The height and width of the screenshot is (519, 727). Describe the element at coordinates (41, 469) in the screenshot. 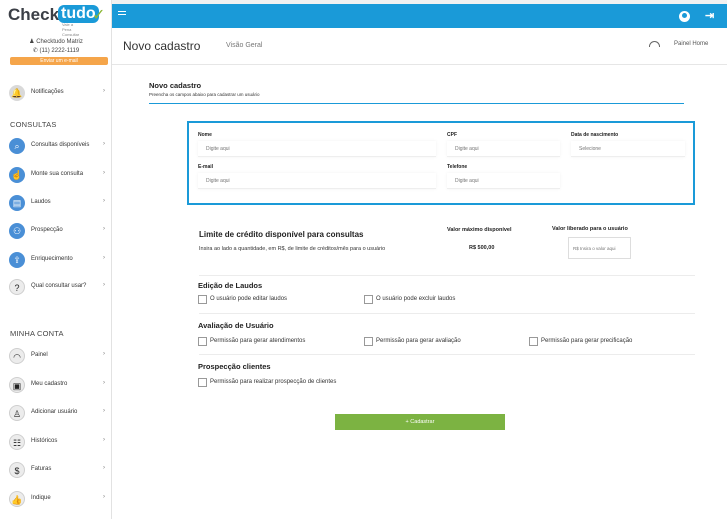

I see `sidebar-item-label: Faturas` at that location.